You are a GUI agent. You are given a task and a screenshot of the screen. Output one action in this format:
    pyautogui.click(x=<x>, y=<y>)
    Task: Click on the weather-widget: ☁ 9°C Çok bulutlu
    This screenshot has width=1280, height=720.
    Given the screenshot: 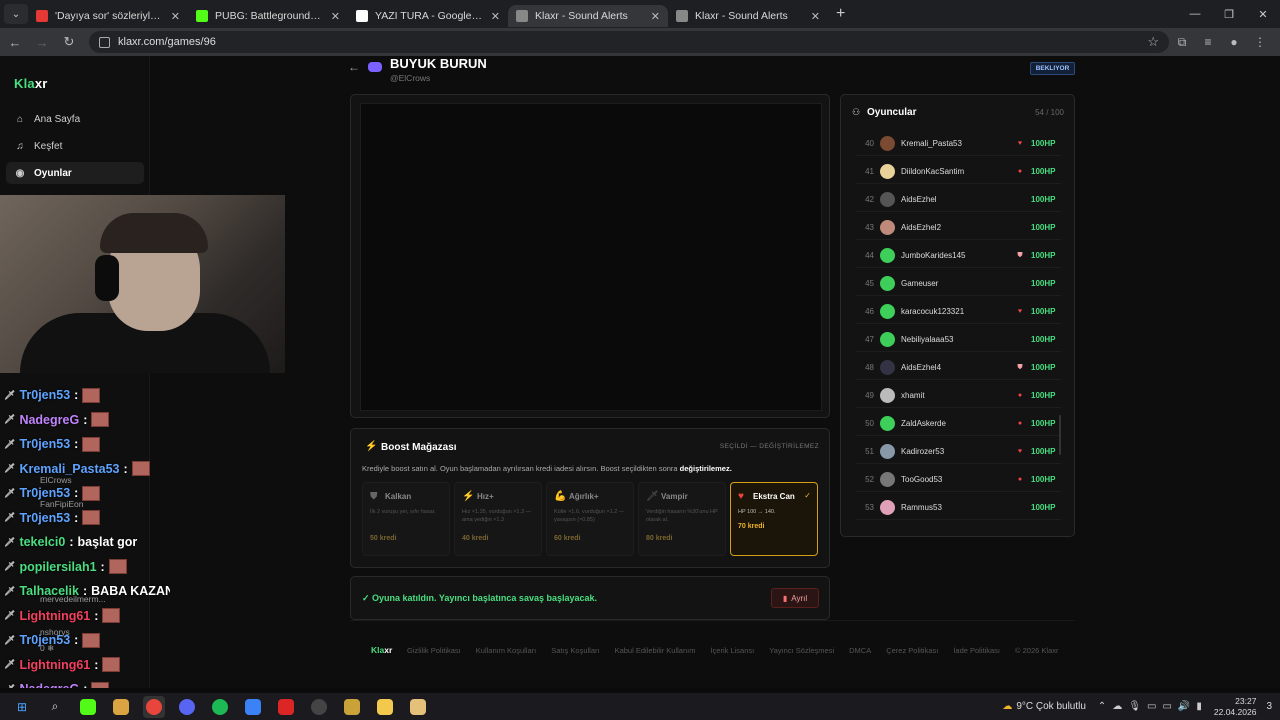 What is the action you would take?
    pyautogui.click(x=1044, y=706)
    